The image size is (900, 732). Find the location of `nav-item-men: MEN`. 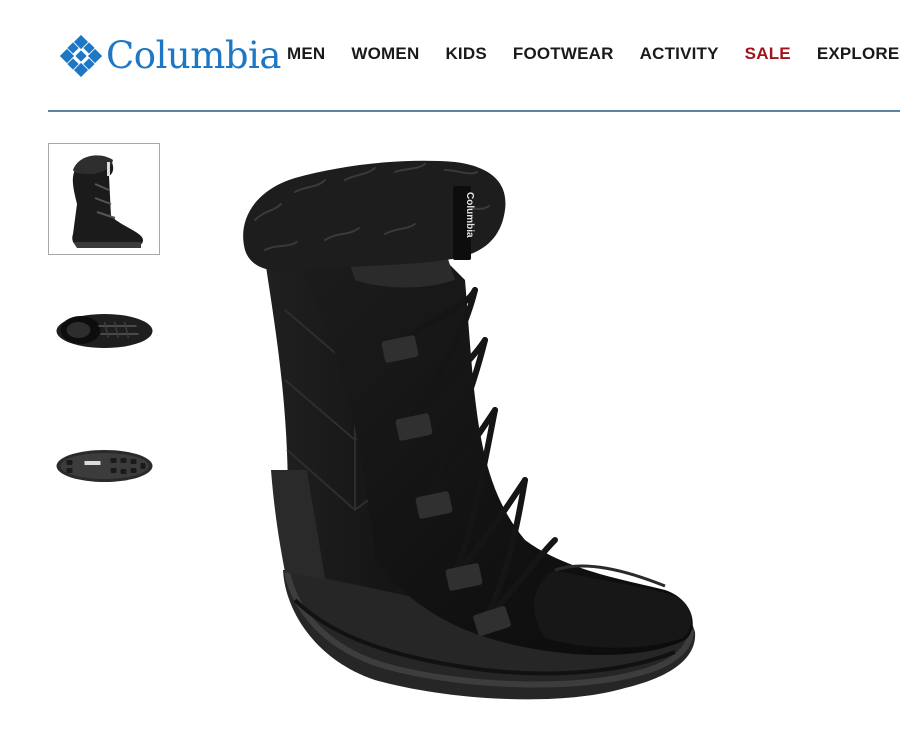

nav-item-men: MEN is located at coordinates (306, 54).